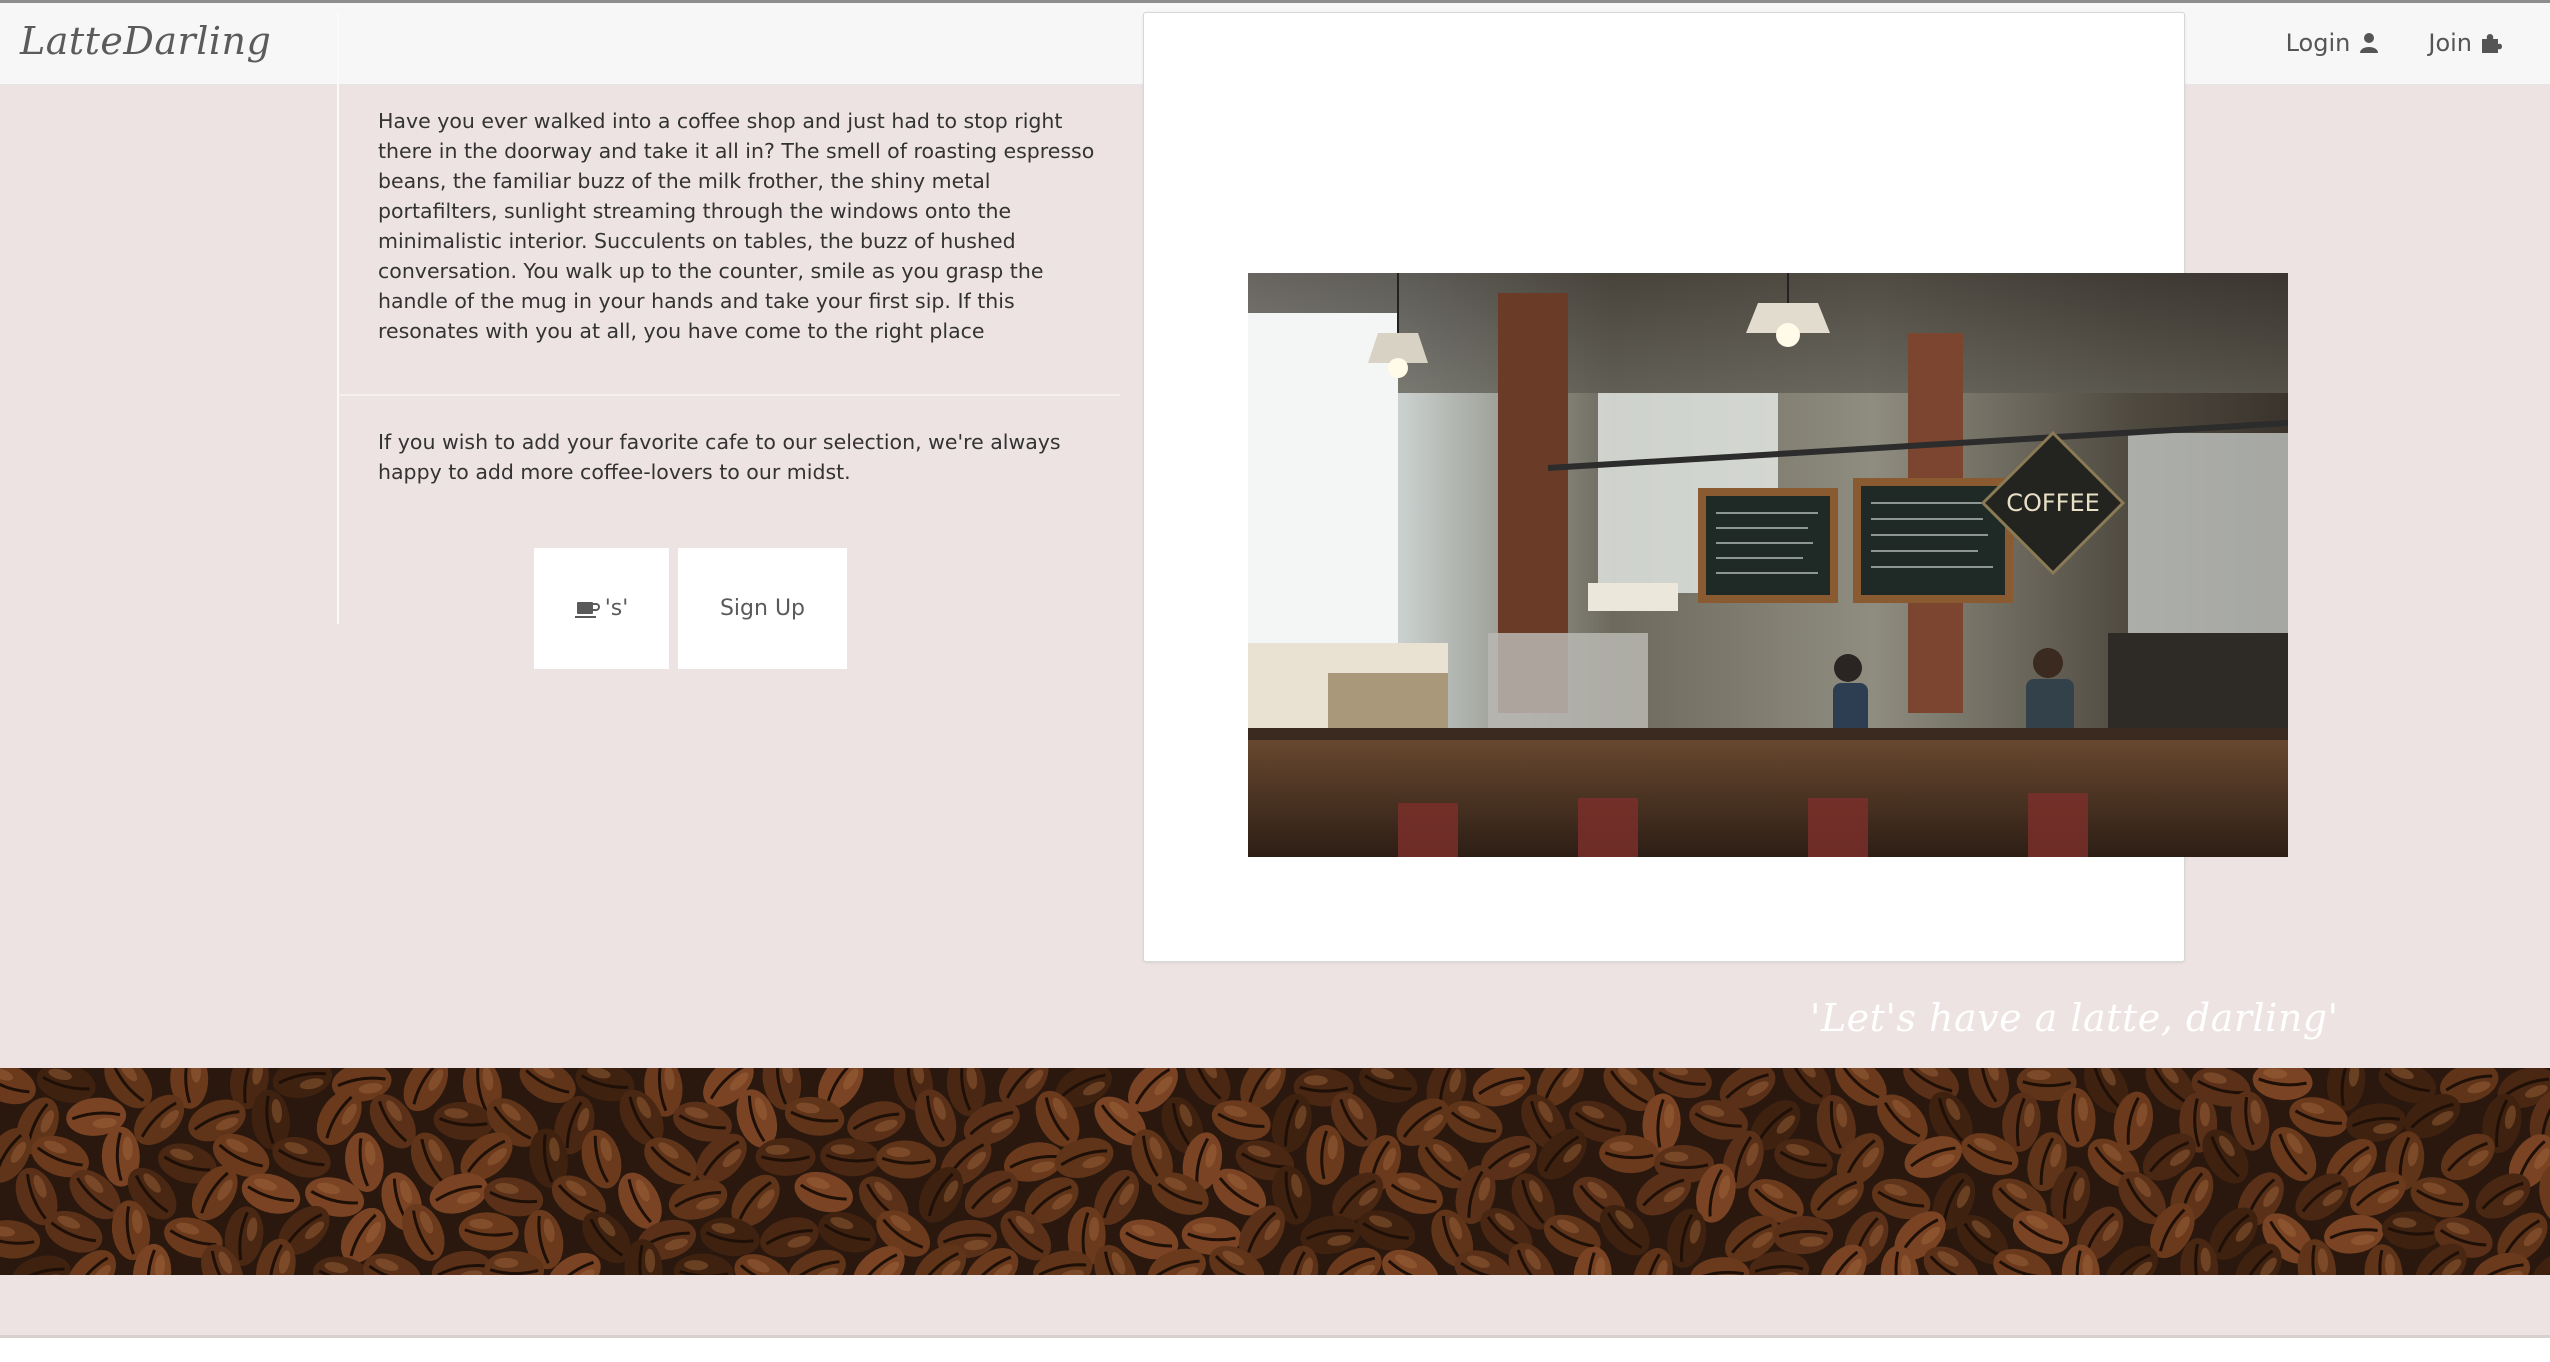 The width and height of the screenshot is (2550, 1362). Describe the element at coordinates (2053, 503) in the screenshot. I see `svg-text: COFFEE` at that location.